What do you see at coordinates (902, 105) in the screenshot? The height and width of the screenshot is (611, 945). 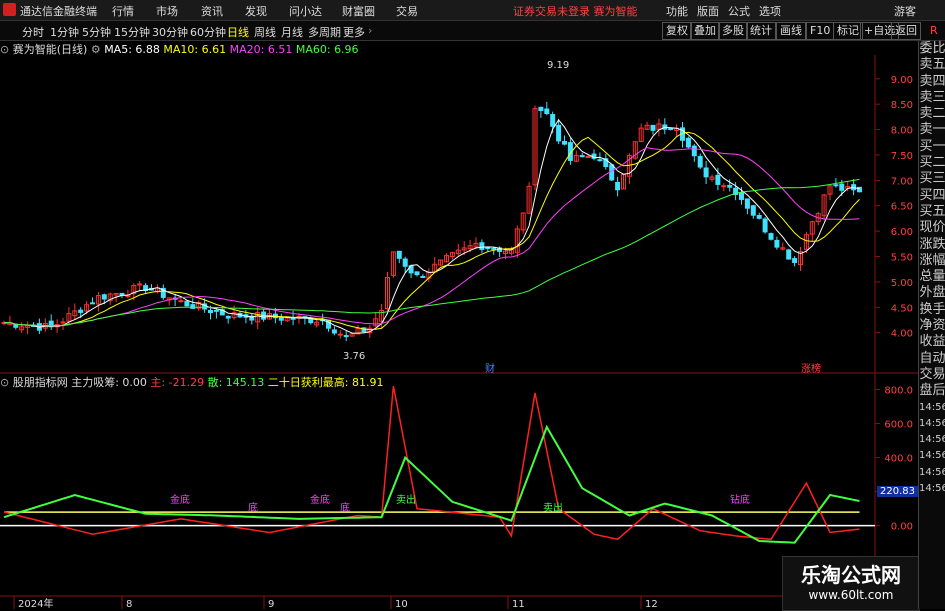 I see `price-tick-label: 8.50` at bounding box center [902, 105].